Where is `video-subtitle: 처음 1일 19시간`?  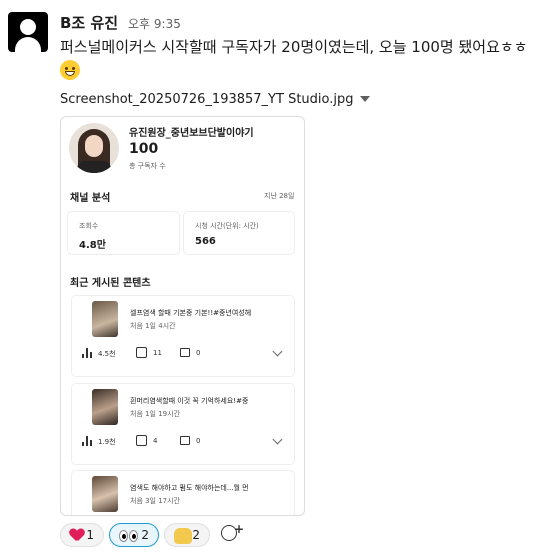 video-subtitle: 처음 1일 19시간 is located at coordinates (155, 414).